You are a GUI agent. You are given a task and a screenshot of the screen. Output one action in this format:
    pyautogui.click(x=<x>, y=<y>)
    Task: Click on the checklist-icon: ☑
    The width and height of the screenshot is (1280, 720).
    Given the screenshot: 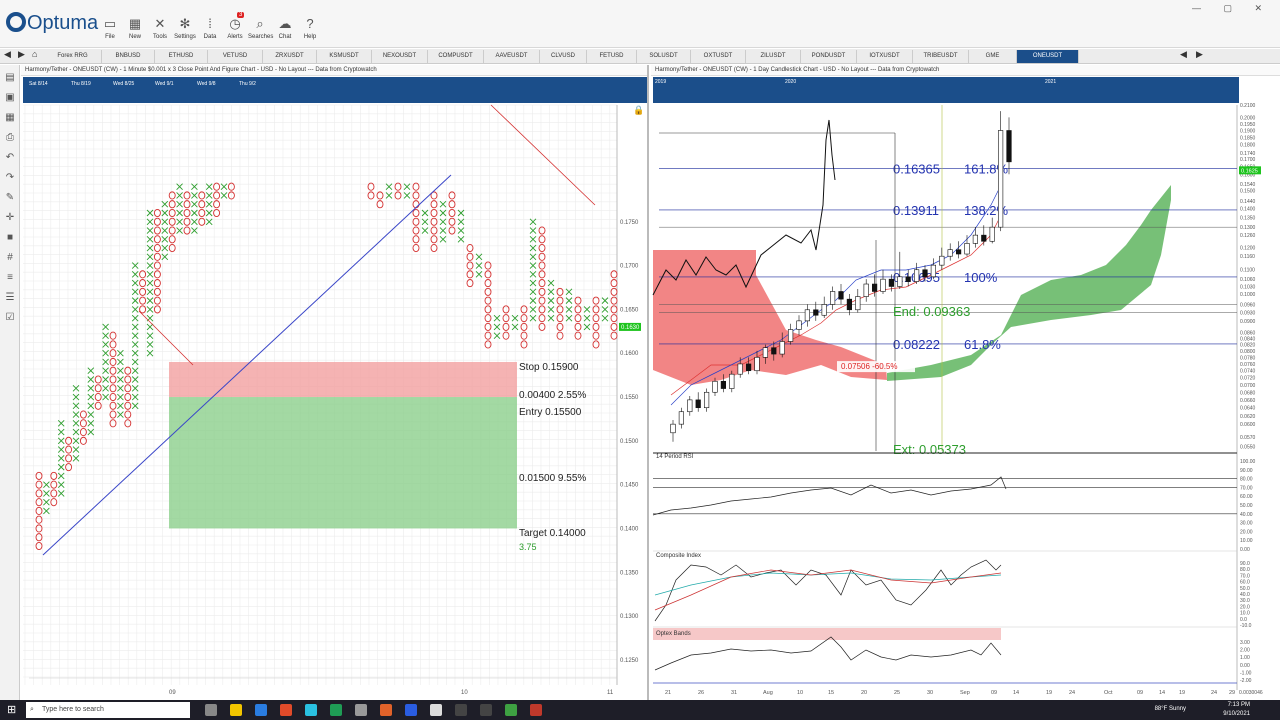 What is the action you would take?
    pyautogui.click(x=10, y=318)
    